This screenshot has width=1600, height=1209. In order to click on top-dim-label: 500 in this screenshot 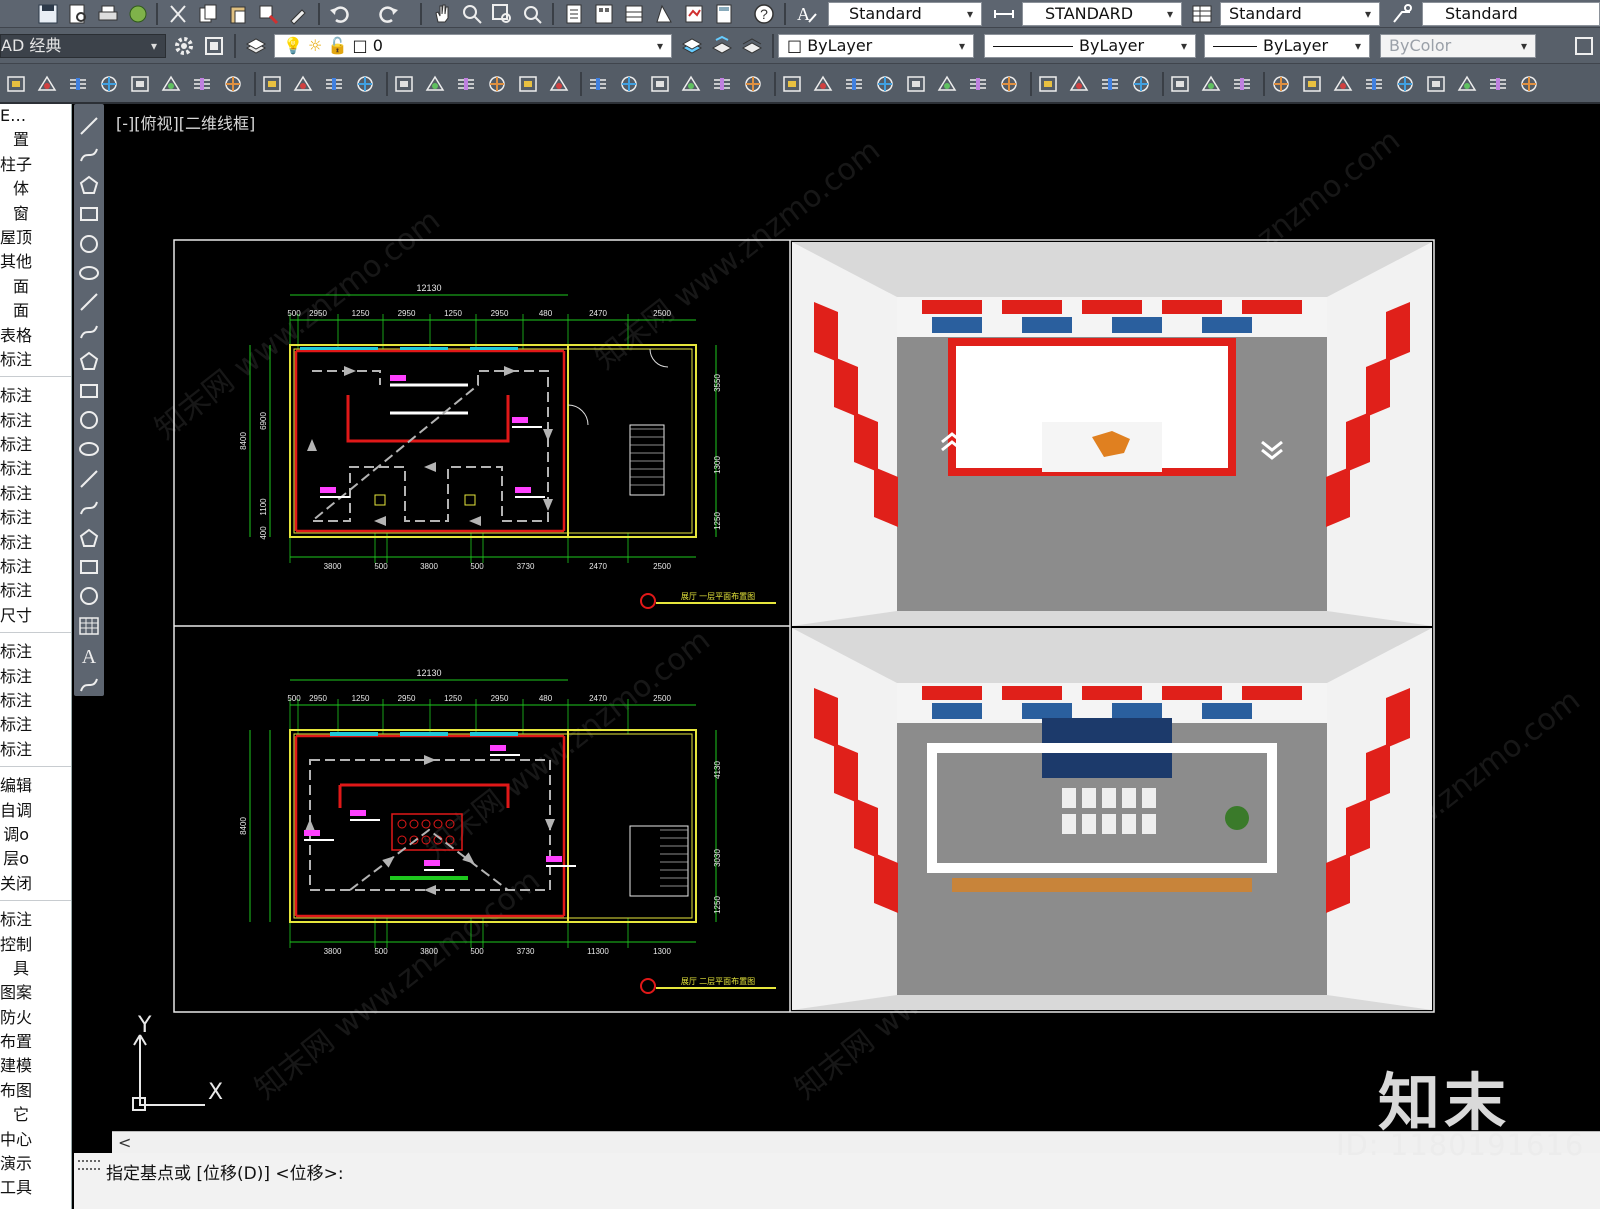, I will do `click(294, 698)`.